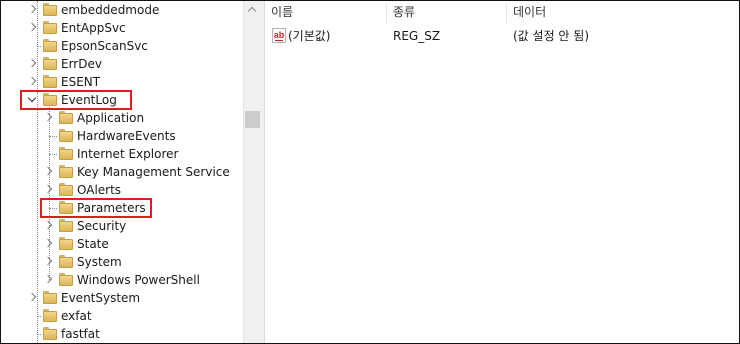 This screenshot has height=344, width=740. What do you see at coordinates (104, 46) in the screenshot?
I see `tree-item-label: EpsonScanSvc` at bounding box center [104, 46].